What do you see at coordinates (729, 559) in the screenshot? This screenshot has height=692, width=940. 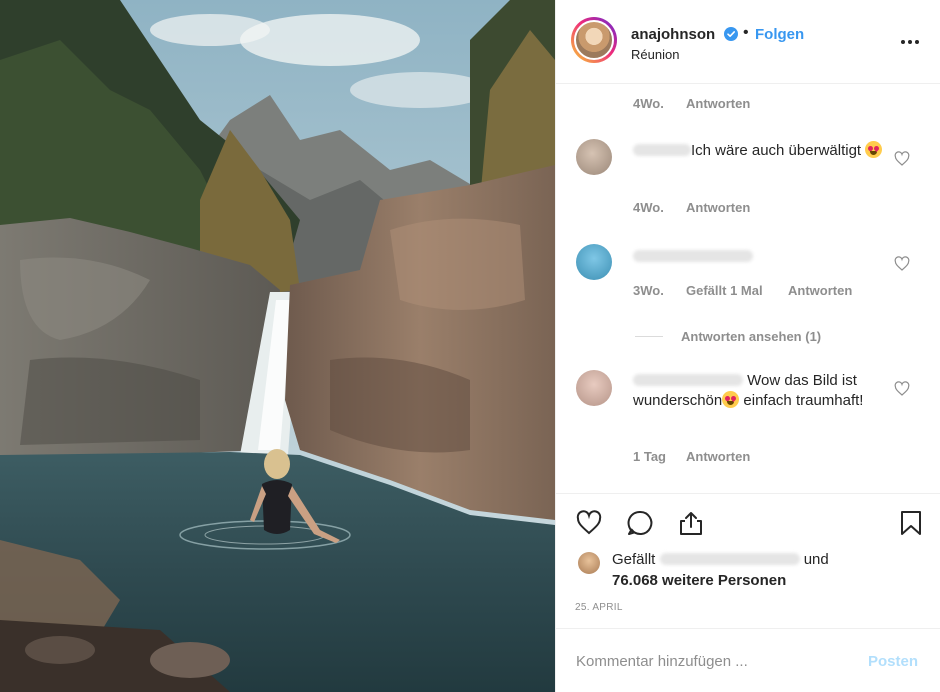 I see `liker-username-blurred` at bounding box center [729, 559].